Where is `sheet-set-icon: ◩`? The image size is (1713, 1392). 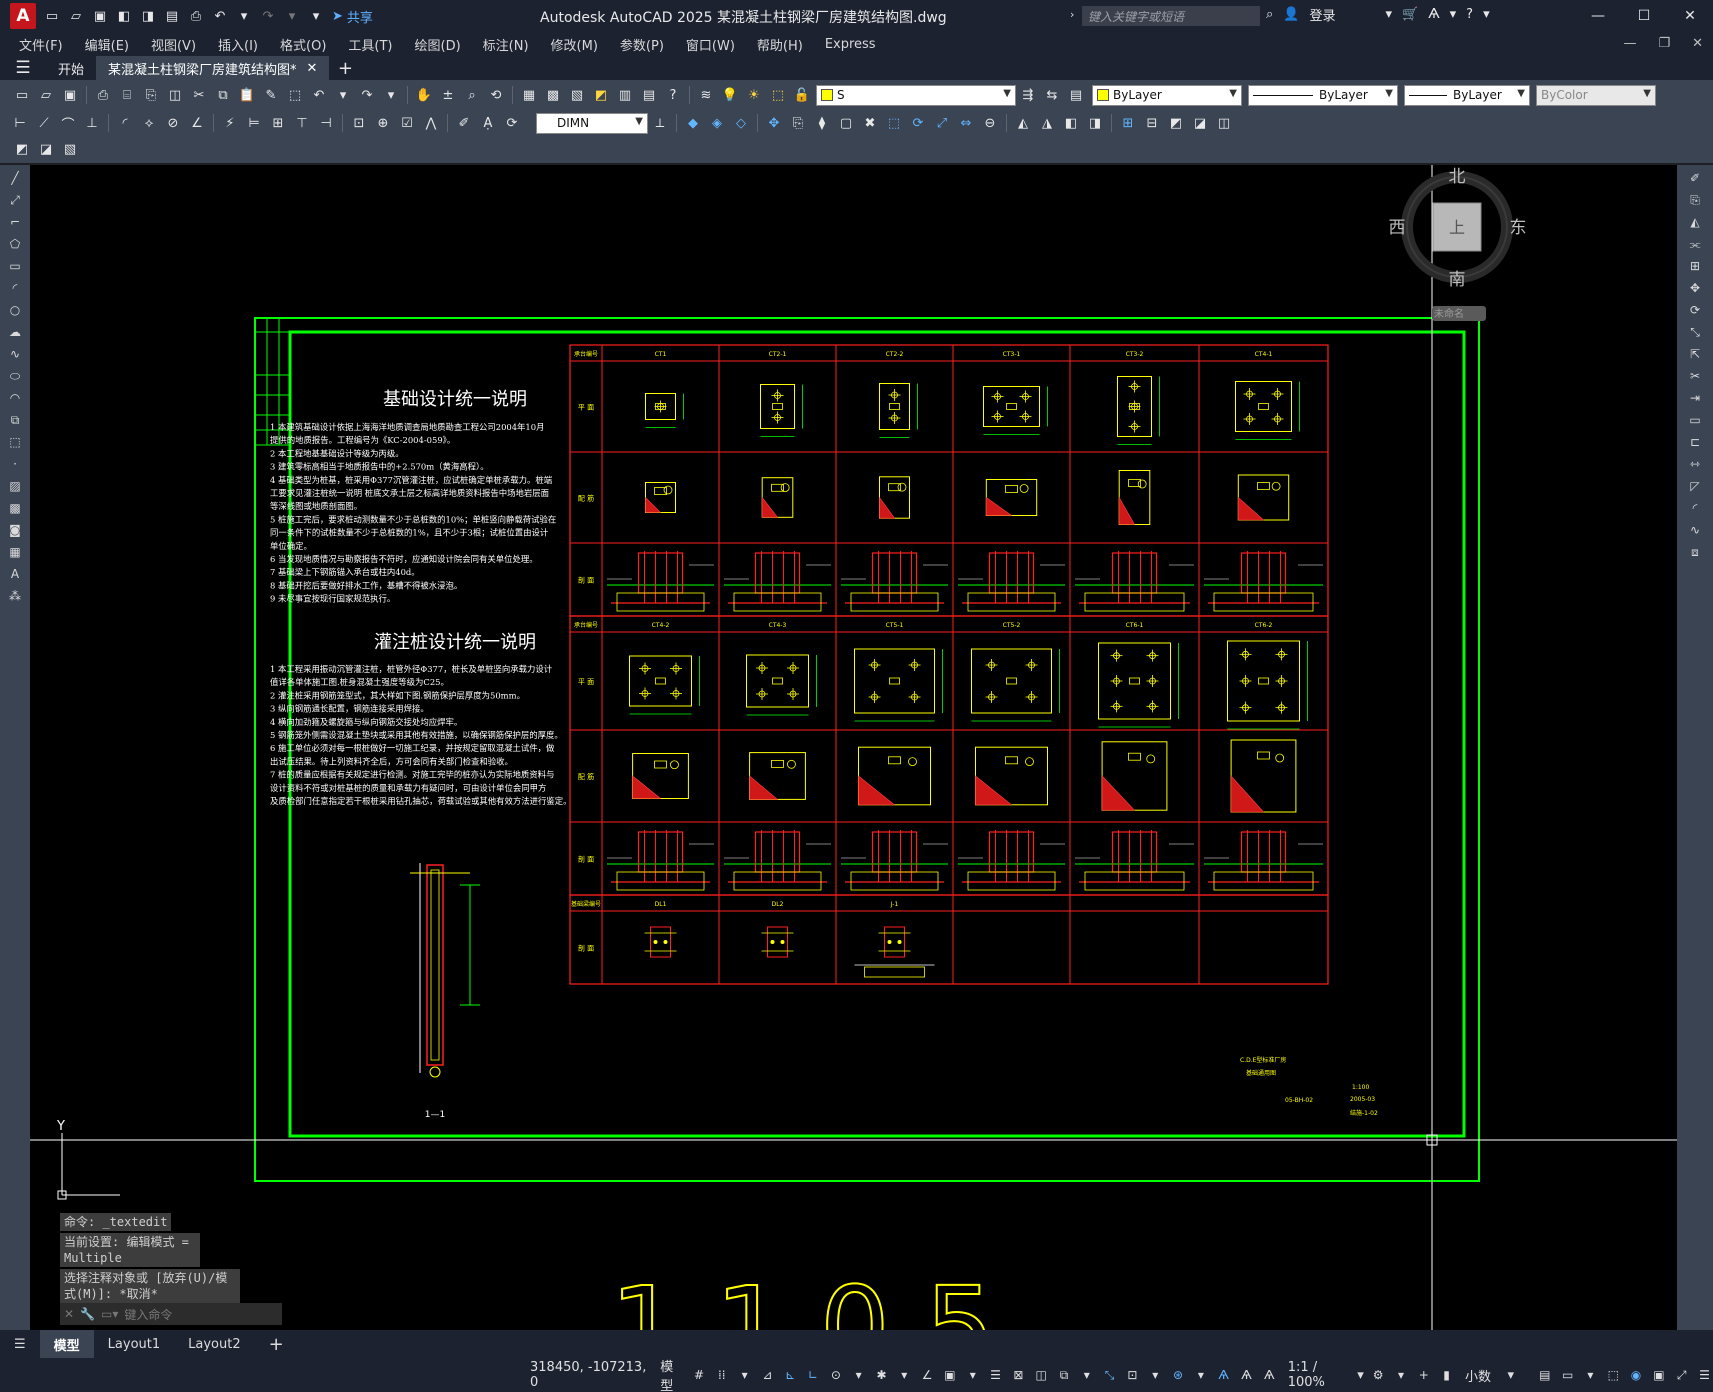 sheet-set-icon: ◩ is located at coordinates (601, 95).